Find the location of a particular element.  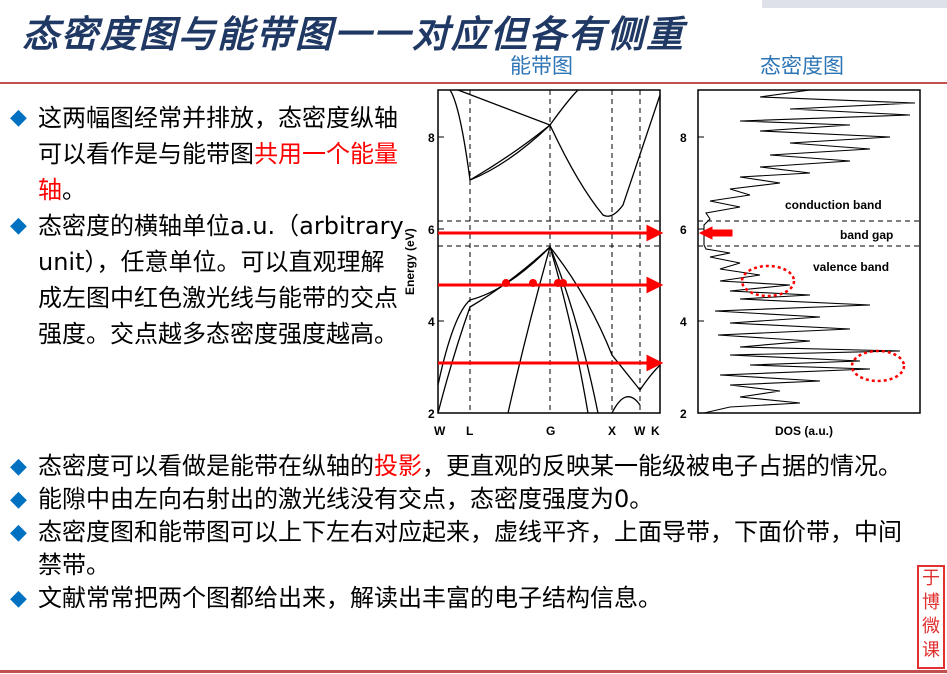

bullet-item: ◆ 这两幅图经常并排放，态密度纵轴可以看作是与能带图共用一个能量轴。 is located at coordinates (207, 154).